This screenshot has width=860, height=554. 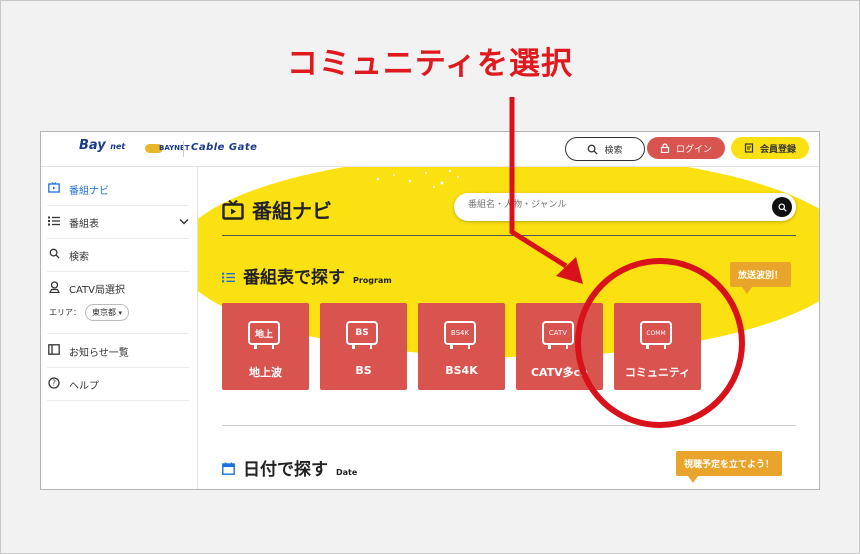 What do you see at coordinates (118, 189) in the screenshot?
I see `sidebar-item-program-navi: 番組ナビ` at bounding box center [118, 189].